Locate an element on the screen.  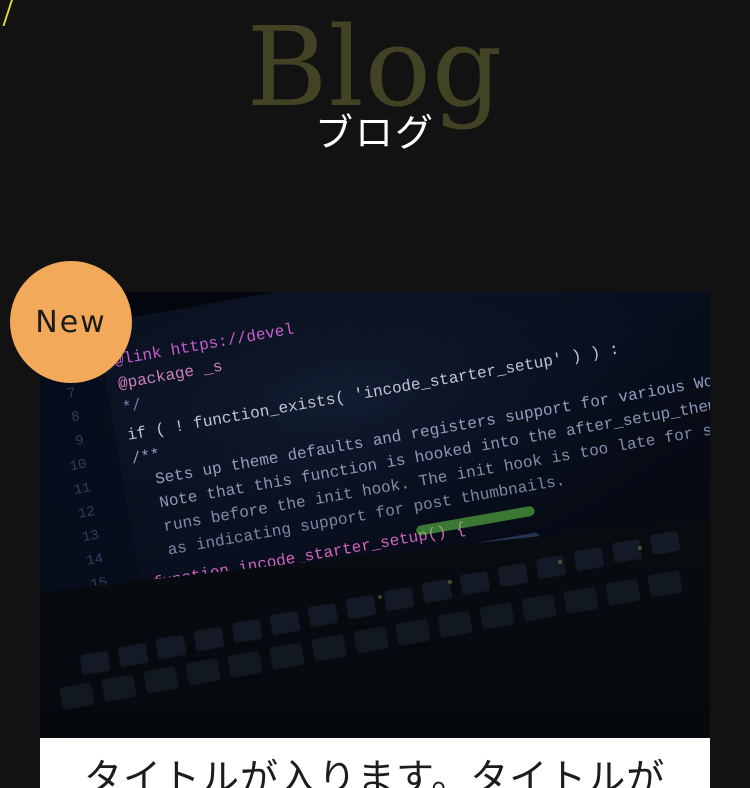
card-title: タイトルが入ります。タイトルが is located at coordinates (374, 772).